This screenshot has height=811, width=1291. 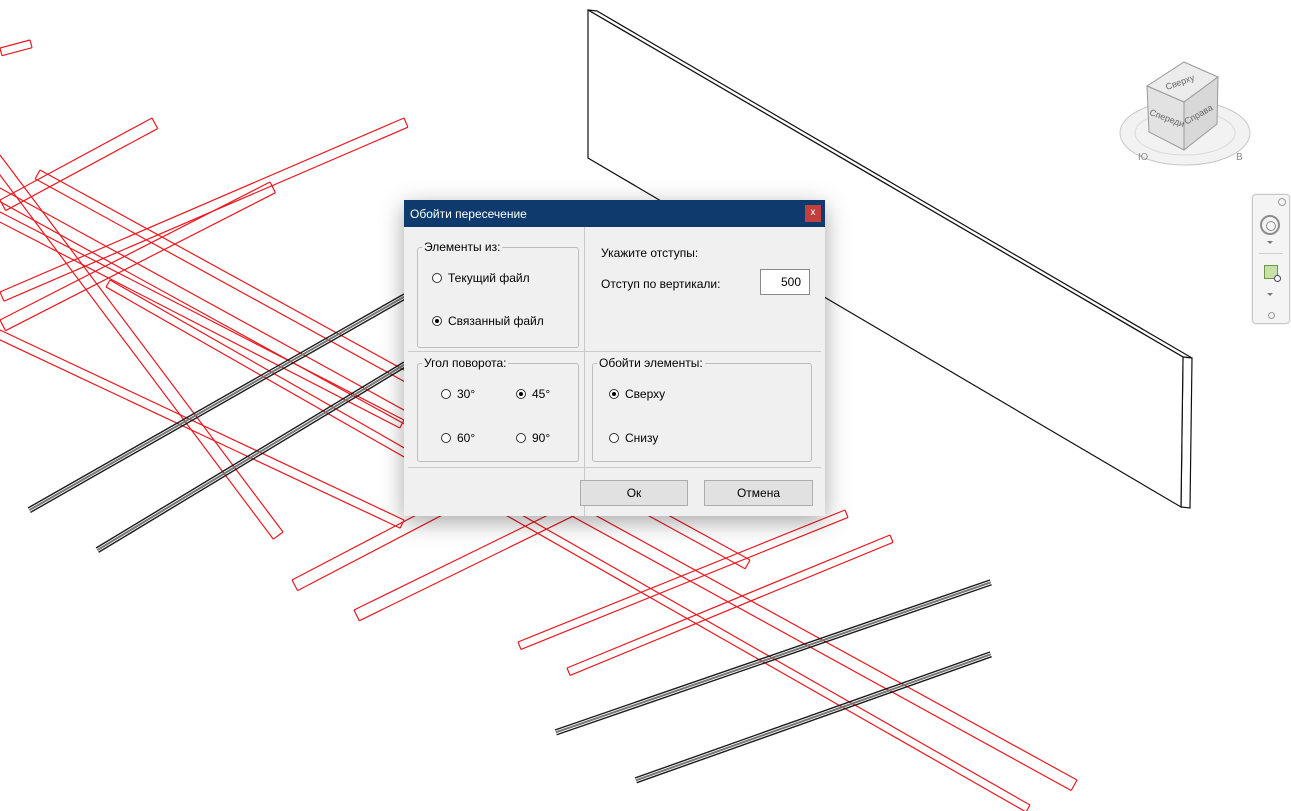 I want to click on radio-linked-file-label: Связанный файл, so click(x=496, y=321).